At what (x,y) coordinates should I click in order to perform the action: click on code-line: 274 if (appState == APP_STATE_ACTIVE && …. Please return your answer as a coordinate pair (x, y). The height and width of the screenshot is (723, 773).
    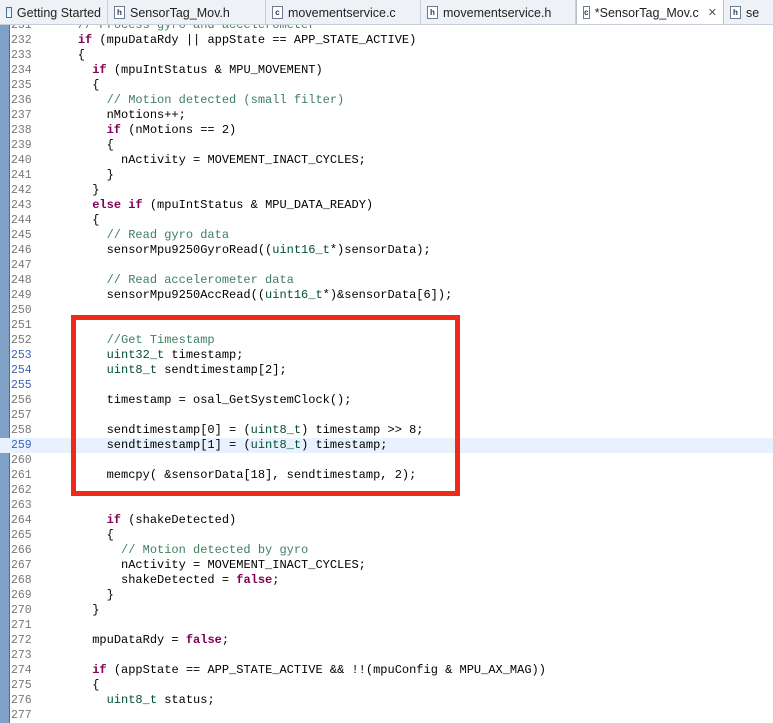
    Looking at the image, I should click on (386, 670).